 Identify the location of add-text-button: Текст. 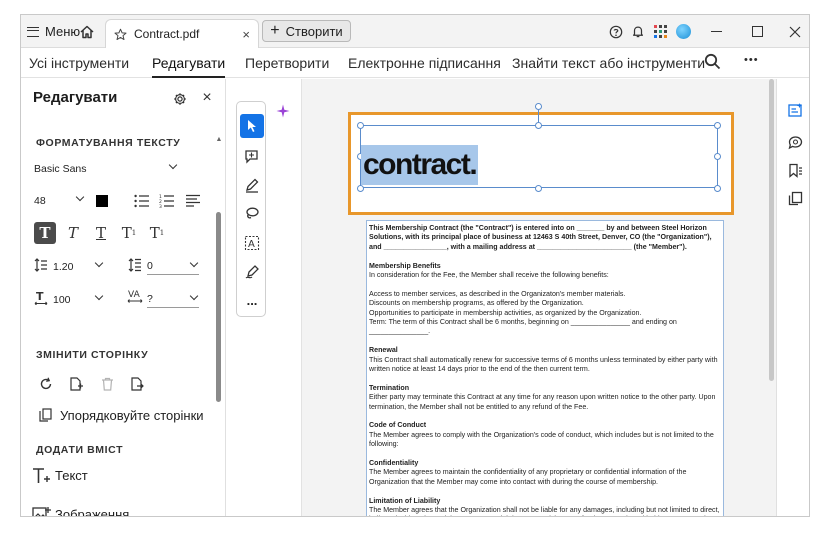
(71, 475).